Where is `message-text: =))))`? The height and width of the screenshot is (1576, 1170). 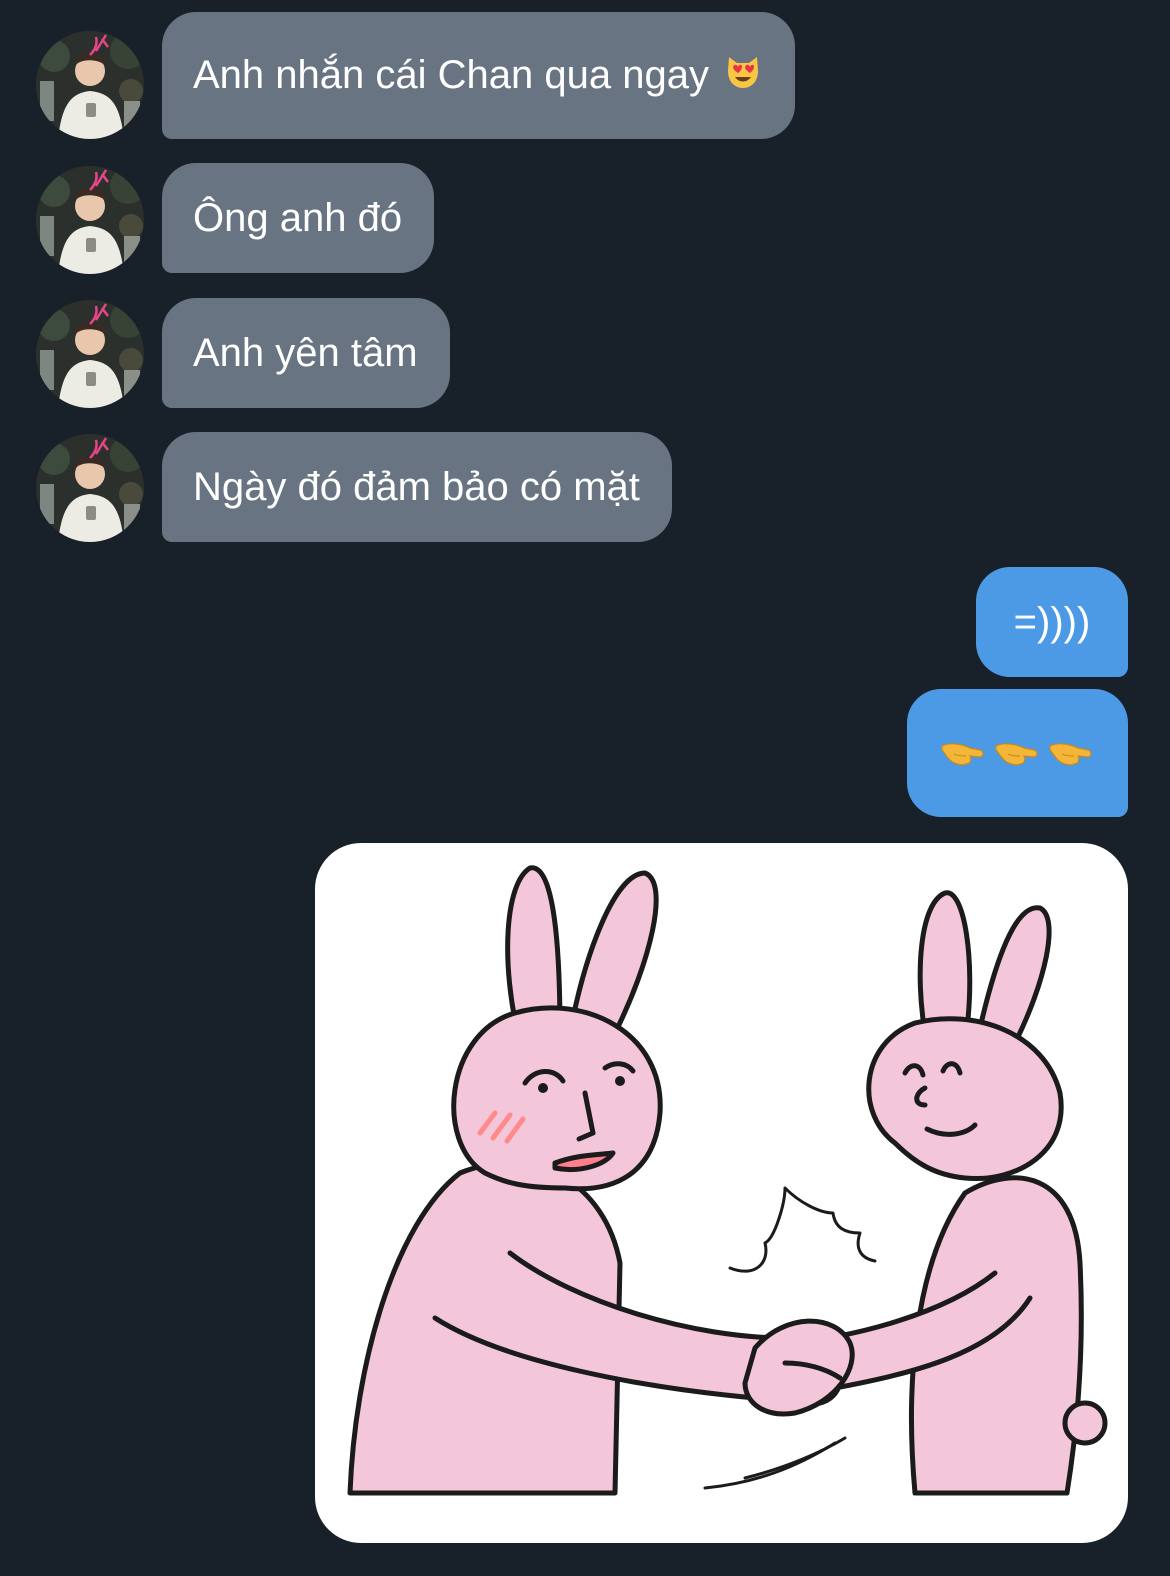 message-text: =)))) is located at coordinates (1052, 621).